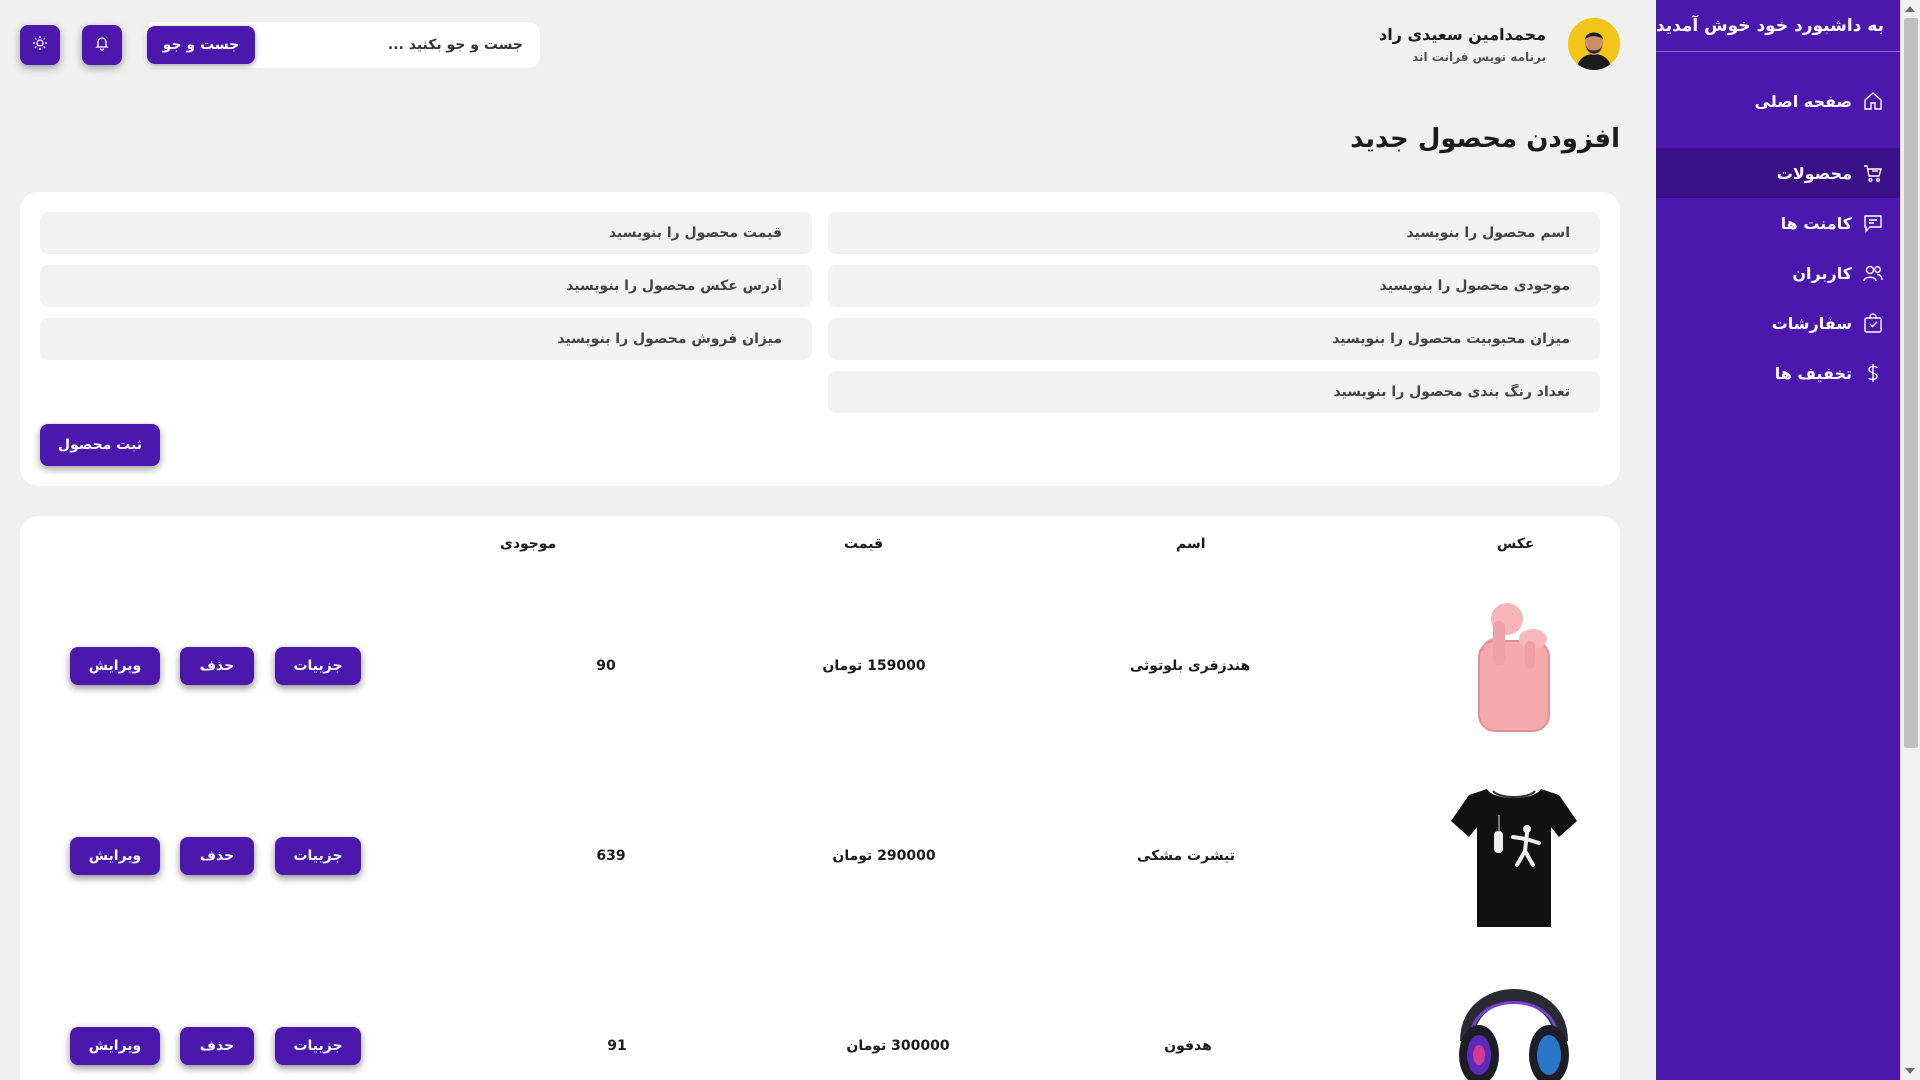 The width and height of the screenshot is (1920, 1080). I want to click on sidebar-item-label: تخفیف ها, so click(1813, 373).